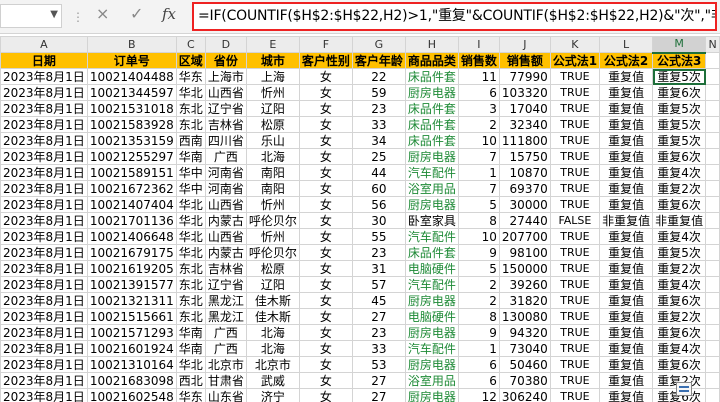 The image size is (720, 402). I want to click on data-cell: 7, so click(478, 156).